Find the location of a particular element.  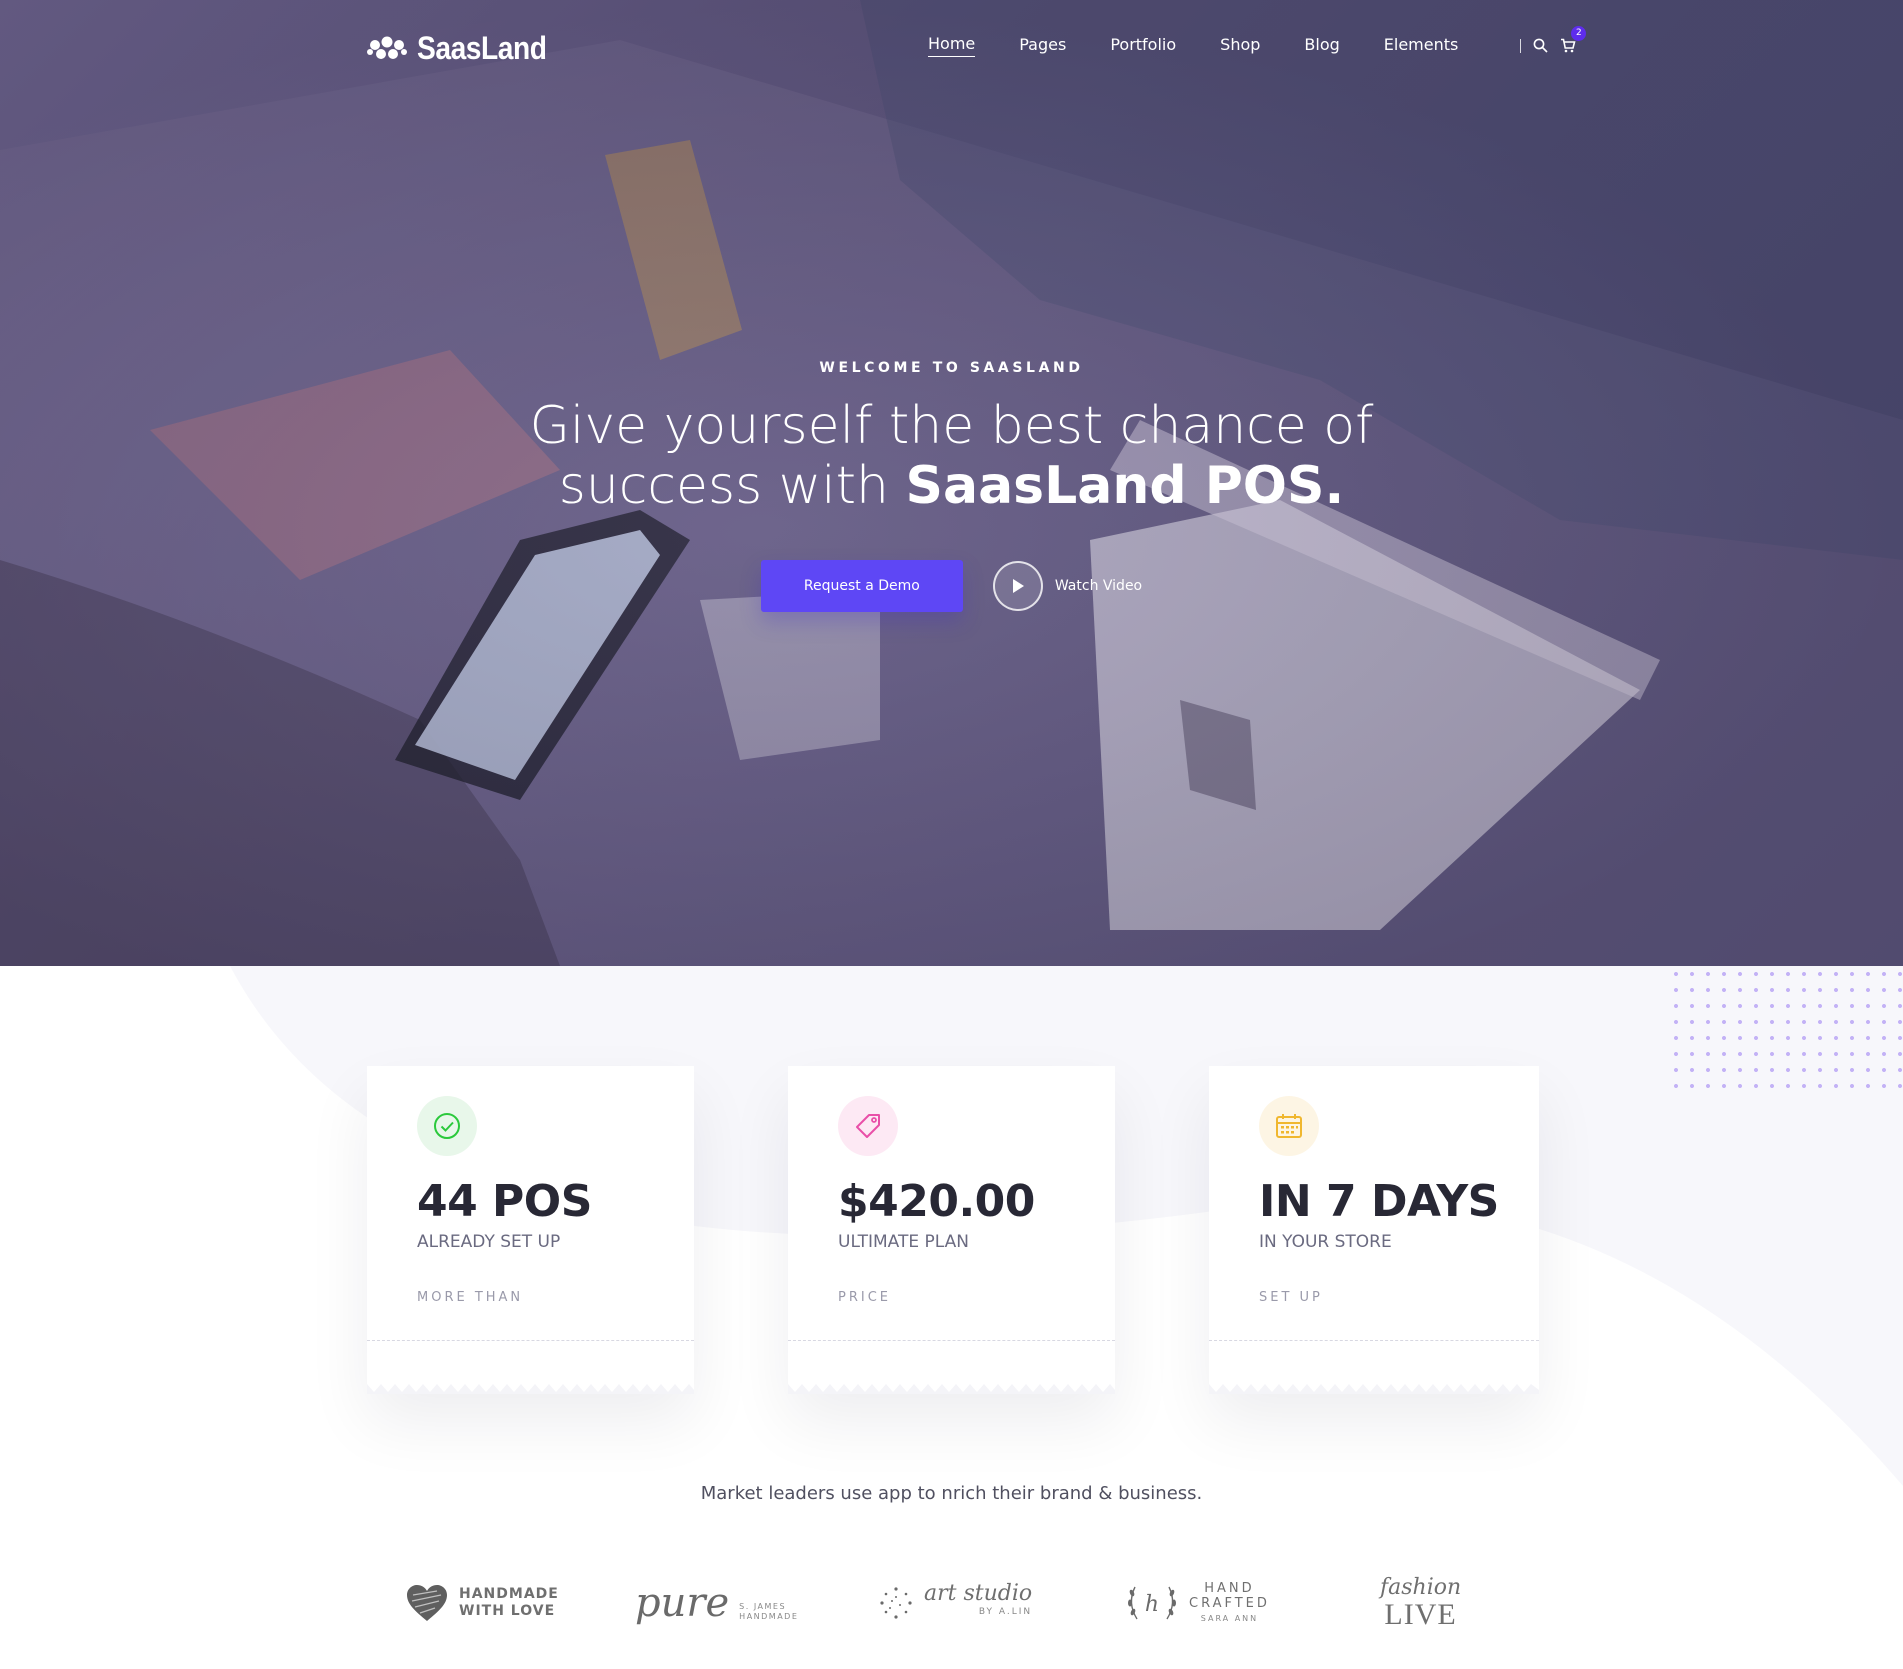

partner-line-1: HAND is located at coordinates (1229, 1588).